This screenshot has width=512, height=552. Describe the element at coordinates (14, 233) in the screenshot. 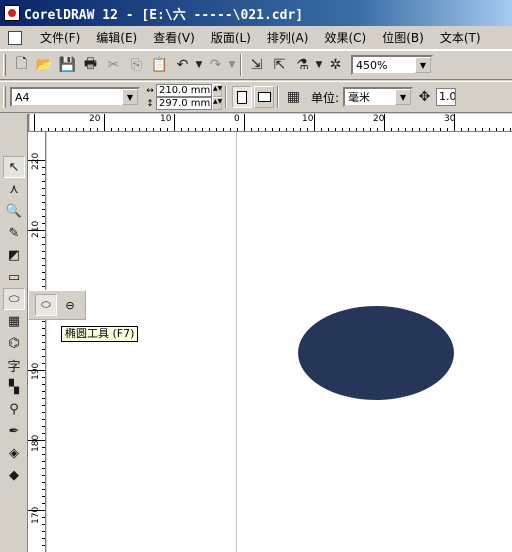

I see `freehand-tool-icon: ✎` at that location.